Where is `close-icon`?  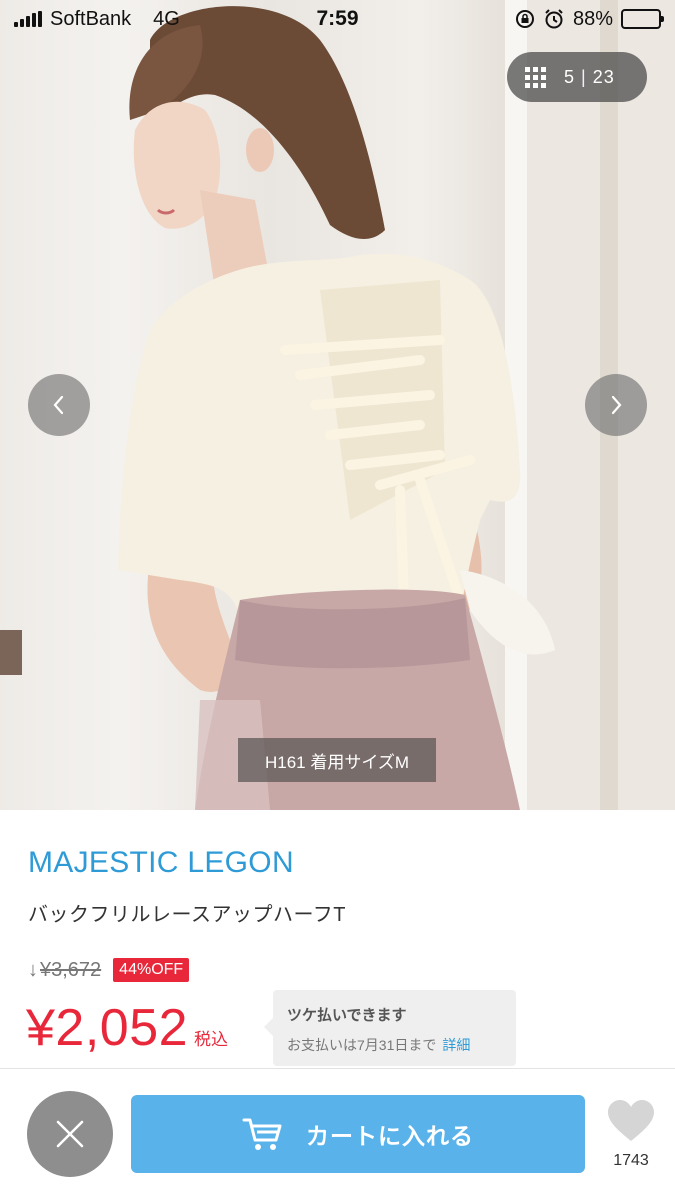
close-icon is located at coordinates (70, 1134).